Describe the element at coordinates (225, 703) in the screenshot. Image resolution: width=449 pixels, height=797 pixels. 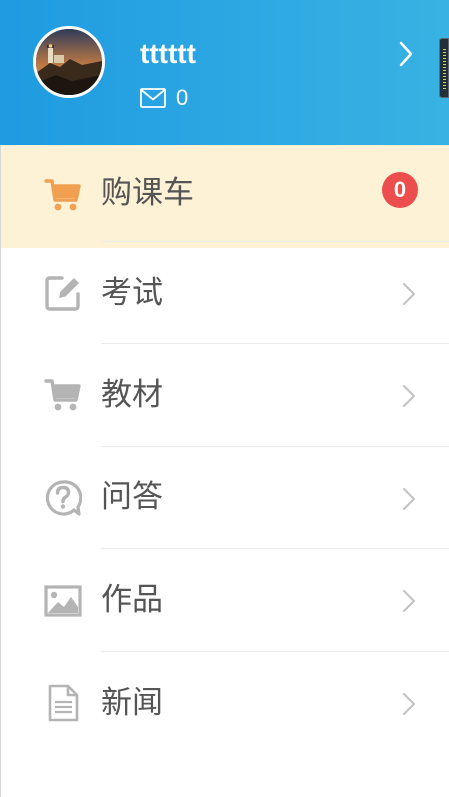
I see `menu-item-news: 新闻` at that location.